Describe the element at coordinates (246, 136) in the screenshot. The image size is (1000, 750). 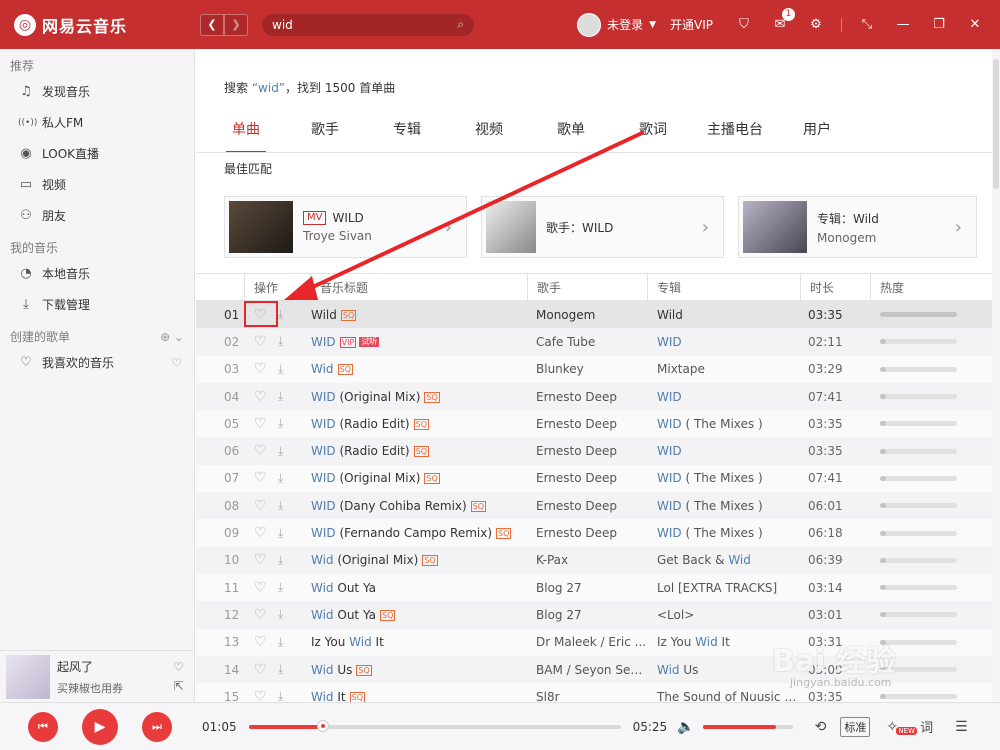
I see `tab-songs: 单曲` at that location.